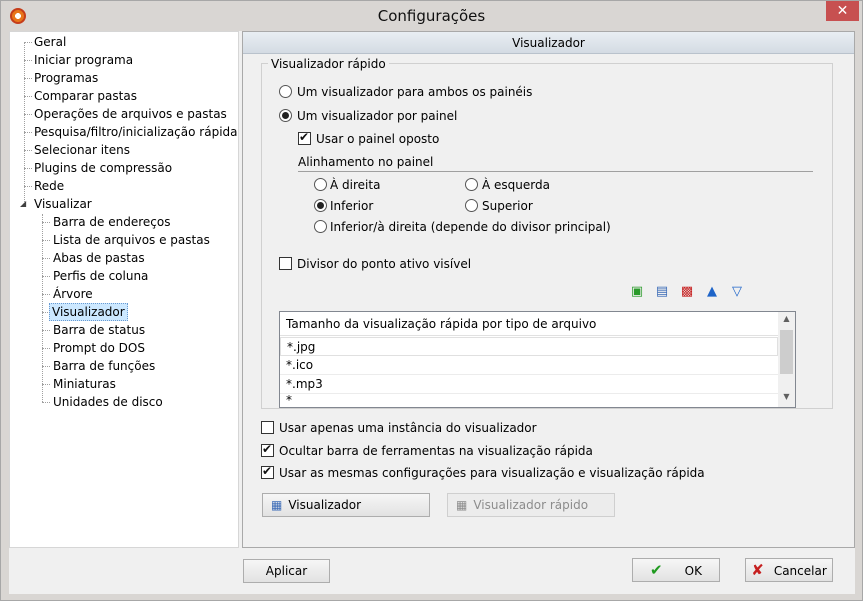 This screenshot has height=601, width=863. I want to click on single-instance-checkbox, so click(267, 427).